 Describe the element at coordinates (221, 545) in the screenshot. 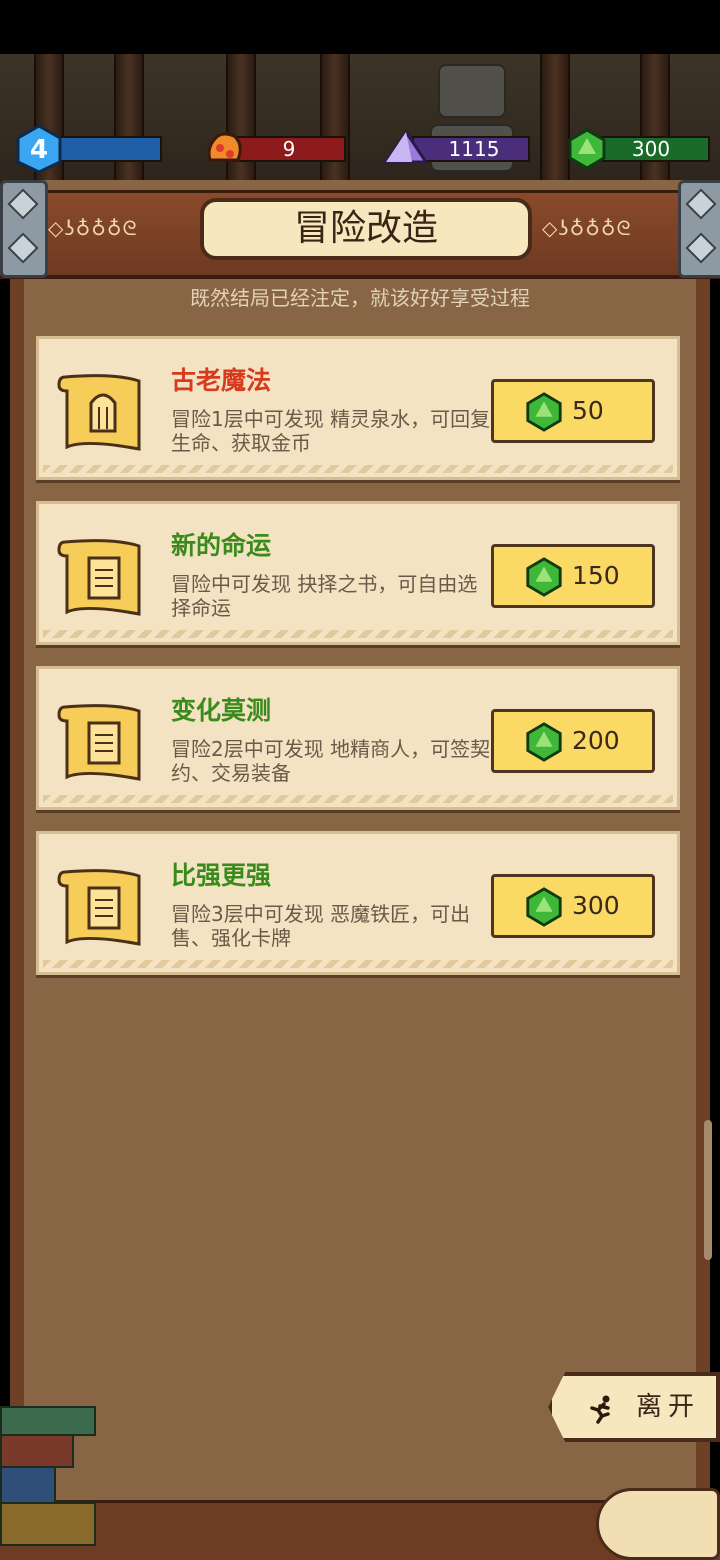

I see `card-title: 新的命运` at that location.